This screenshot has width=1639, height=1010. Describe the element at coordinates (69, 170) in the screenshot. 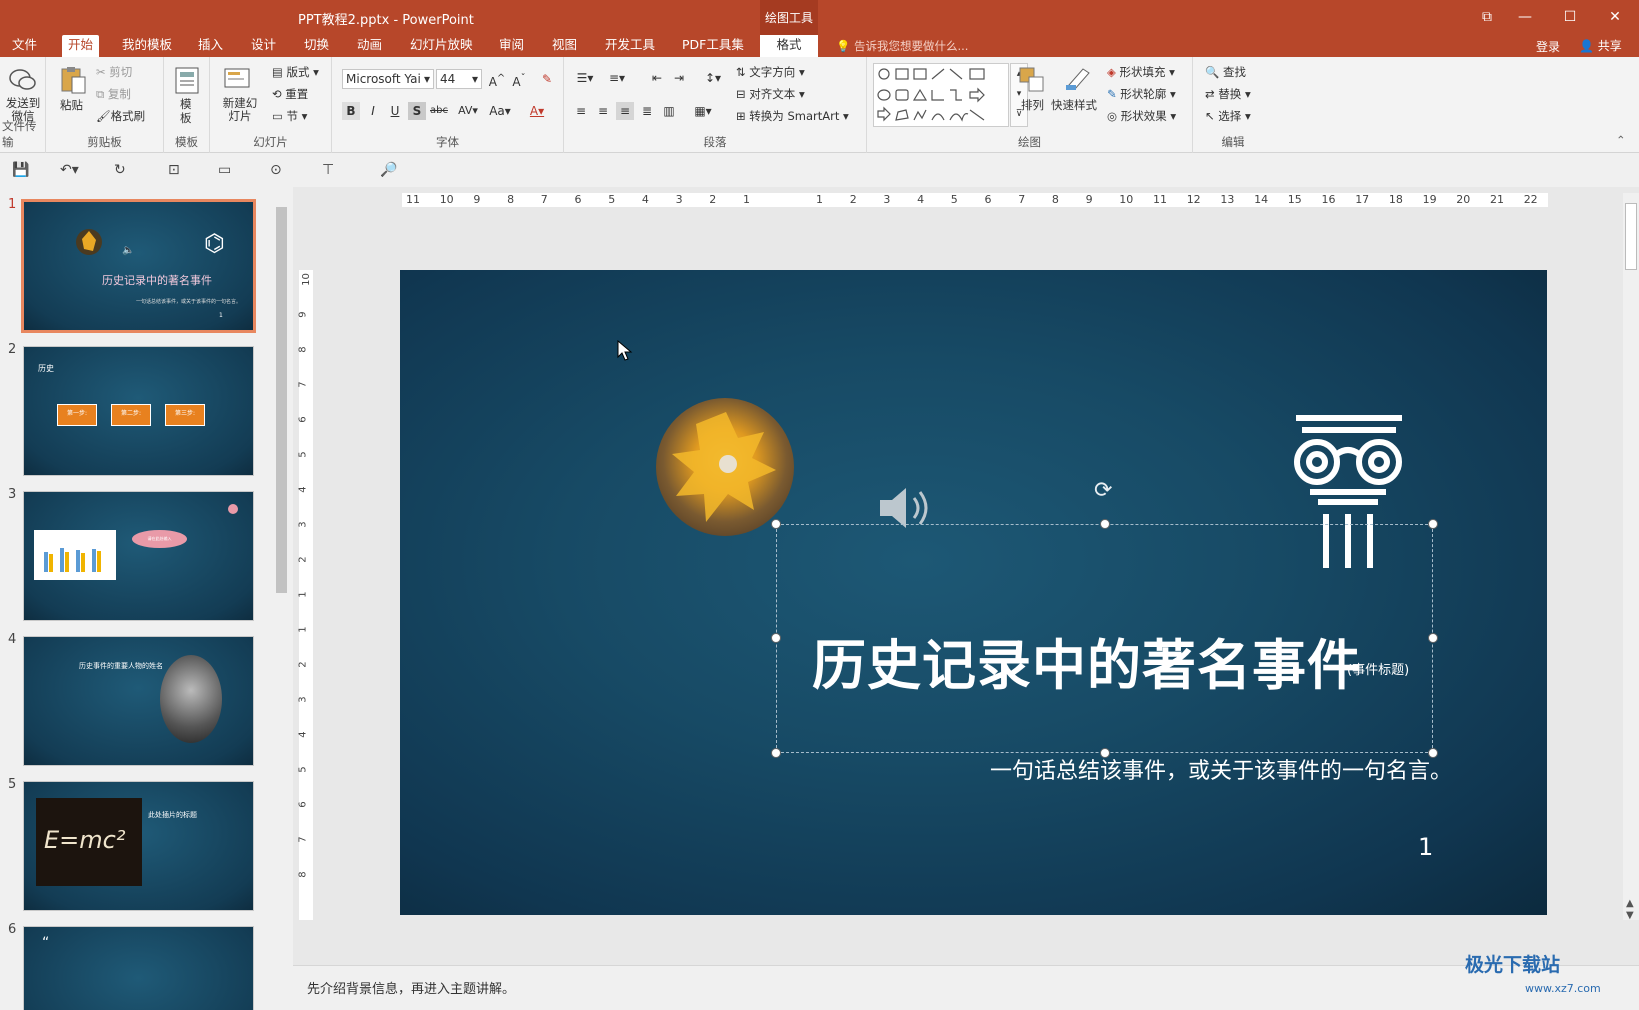

I see `undo-icon: ↶▾` at that location.